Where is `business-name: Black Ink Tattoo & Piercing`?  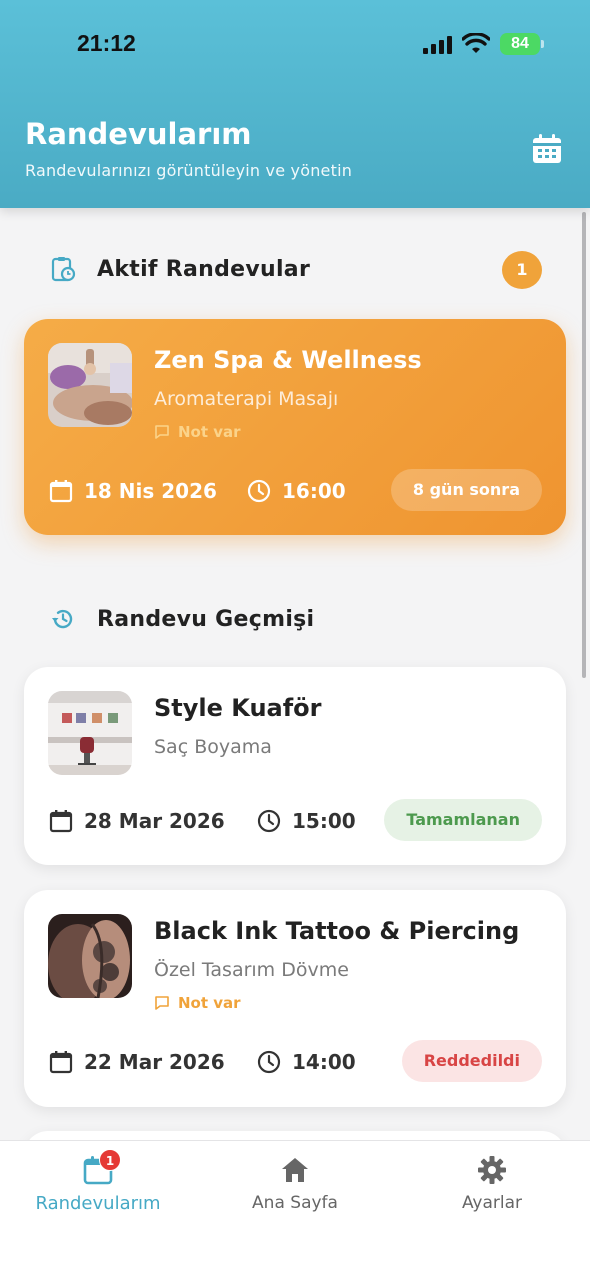
business-name: Black Ink Tattoo & Piercing is located at coordinates (337, 931).